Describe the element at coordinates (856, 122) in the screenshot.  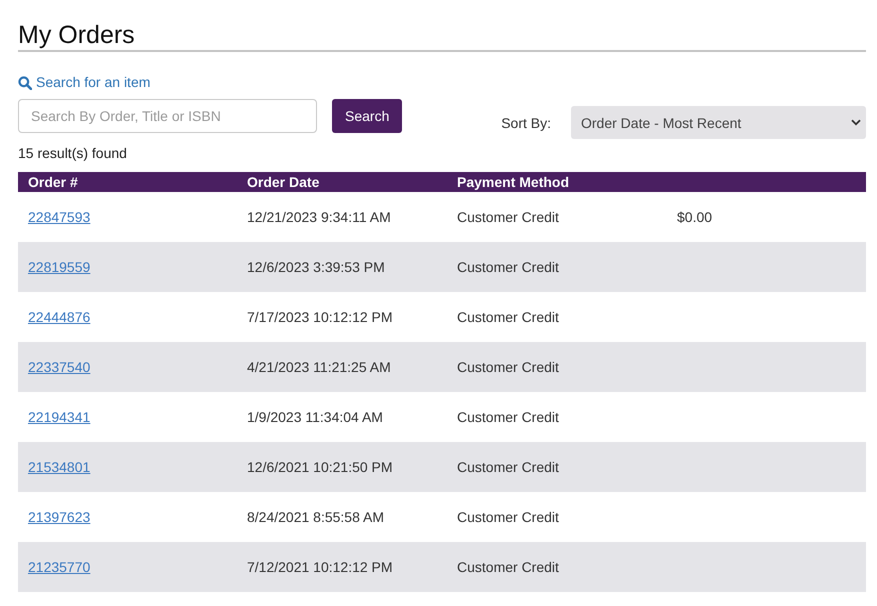
I see `chevron-icon` at that location.